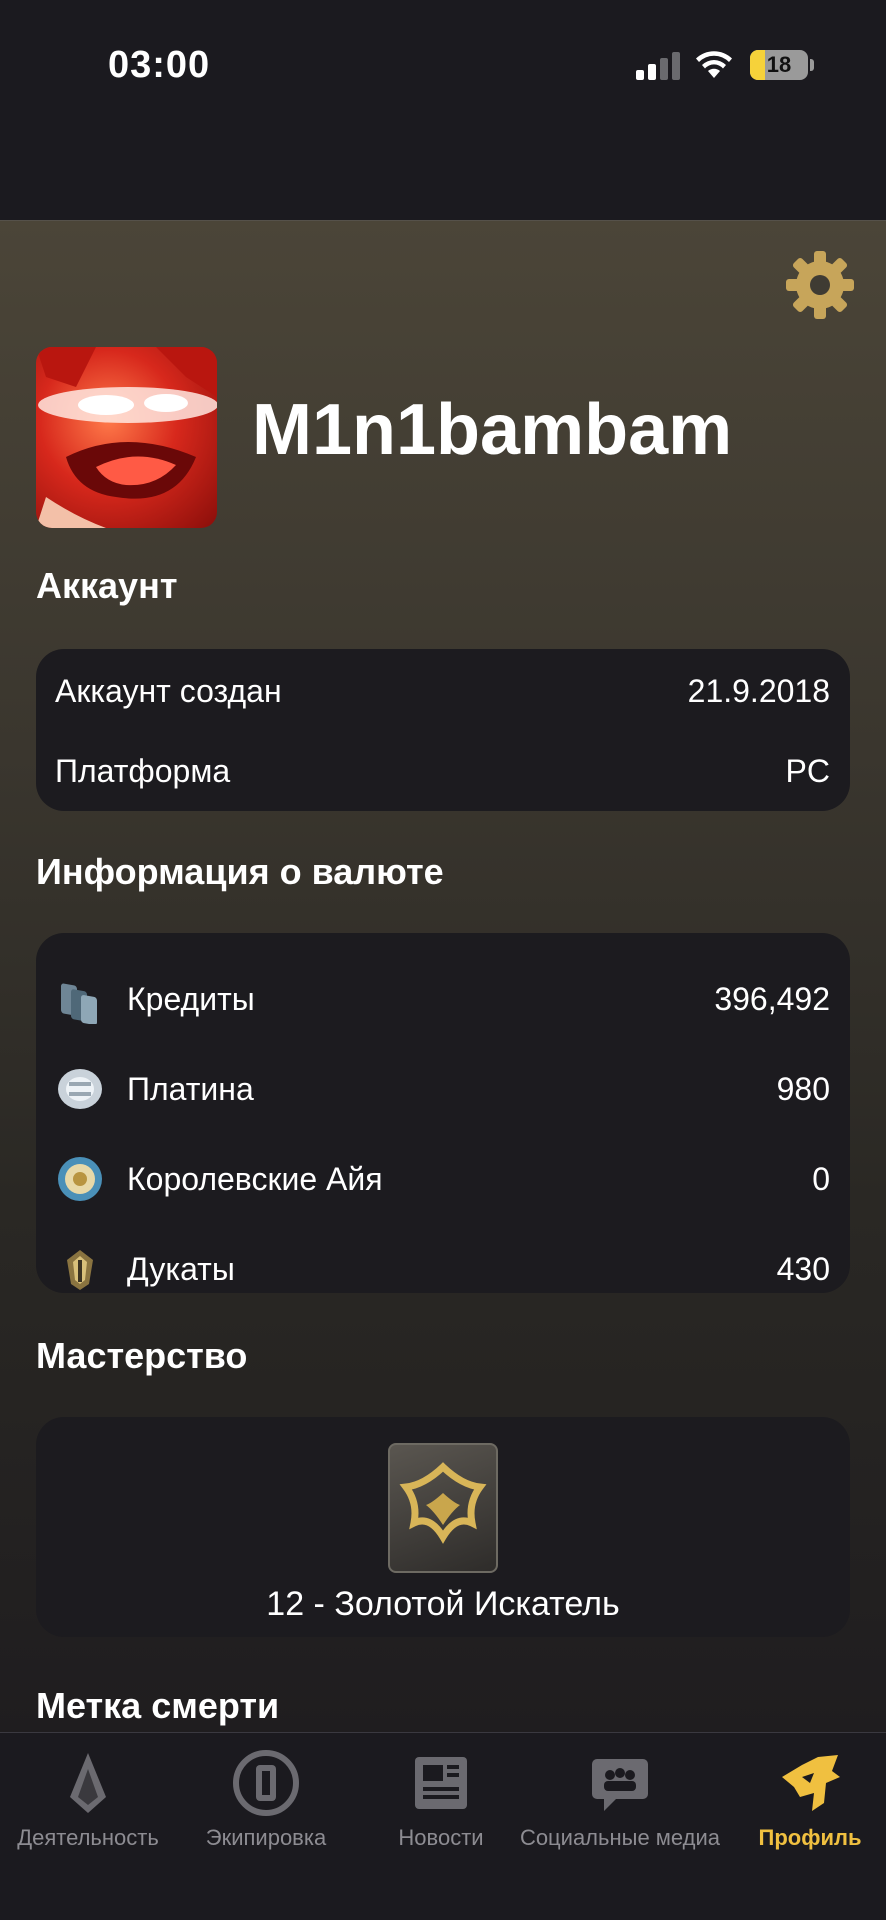 The width and height of the screenshot is (886, 1920). I want to click on username: M1n1bambam, so click(492, 430).